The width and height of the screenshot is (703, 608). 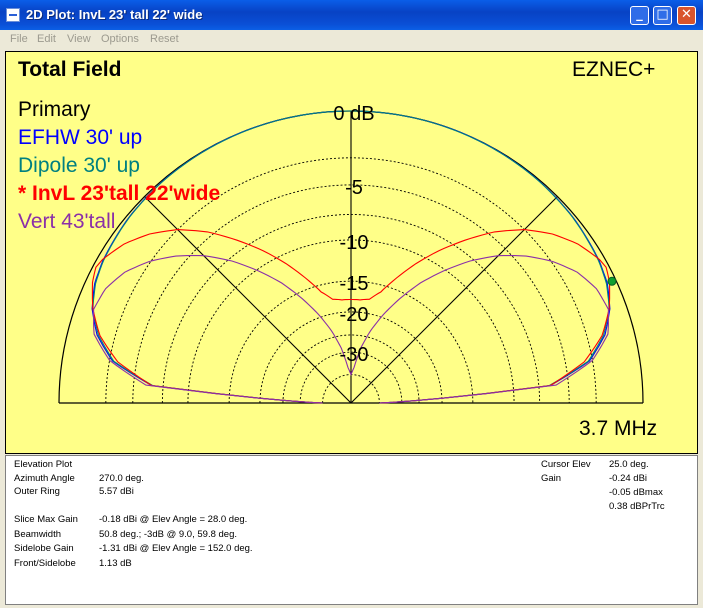 What do you see at coordinates (637, 506) in the screenshot?
I see `cursor-info-value: 0.38 dBPrTrc` at bounding box center [637, 506].